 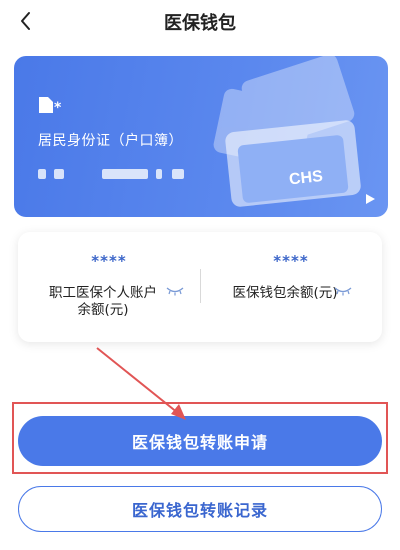 What do you see at coordinates (287, 131) in the screenshot?
I see `card-illustration: CHS` at bounding box center [287, 131].